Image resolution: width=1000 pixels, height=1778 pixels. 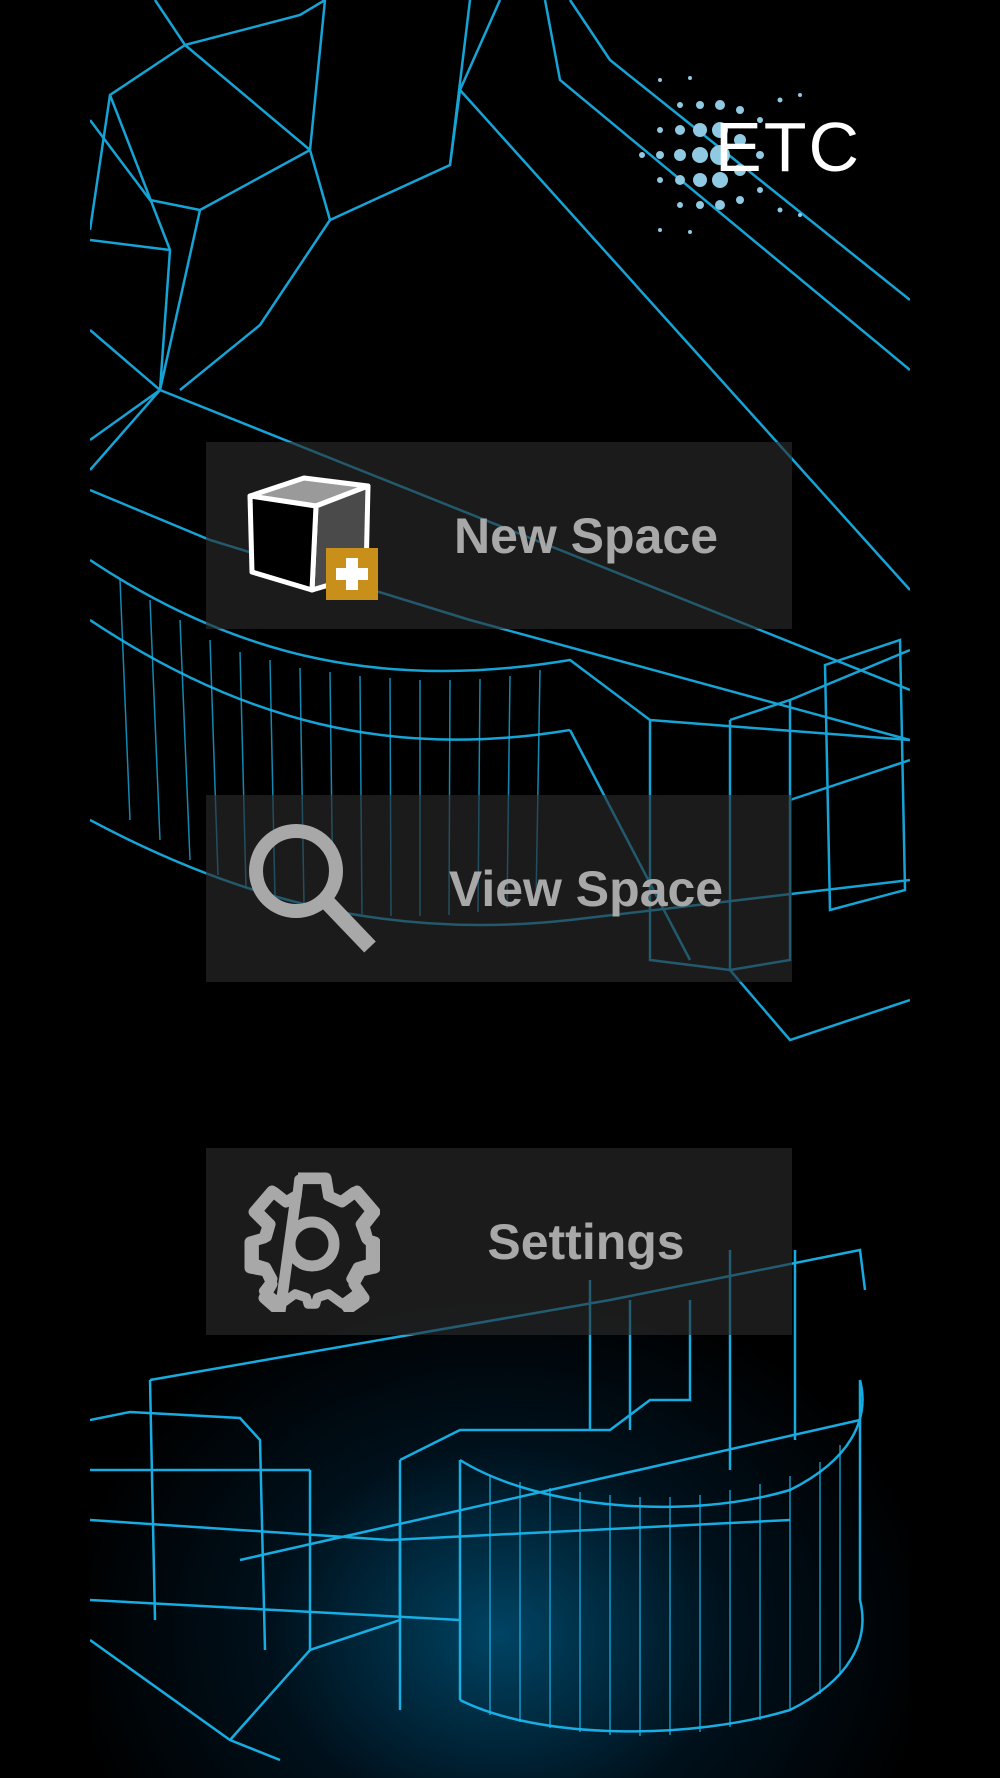 I want to click on new-space-button: New Space, so click(x=499, y=535).